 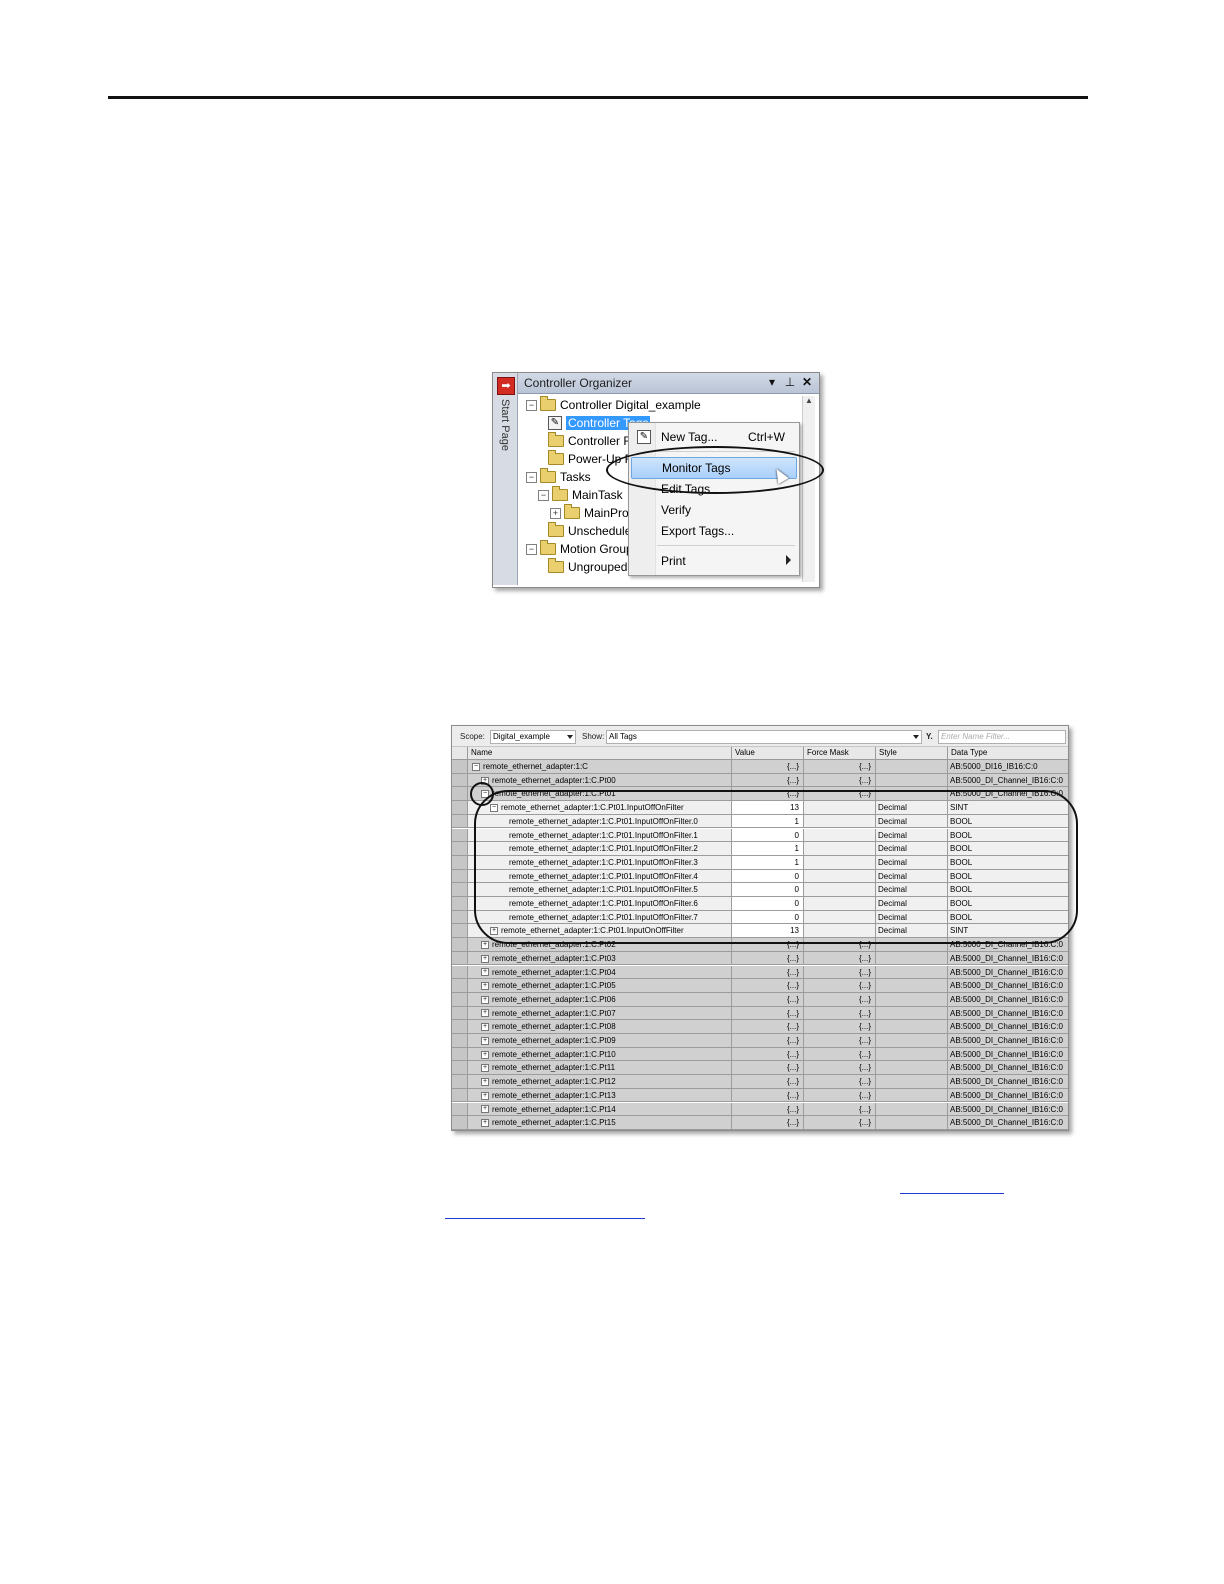 What do you see at coordinates (600, 958) in the screenshot?
I see `tag-name-cell: + remote_ethernet_adapter:1:C.Pt03` at bounding box center [600, 958].